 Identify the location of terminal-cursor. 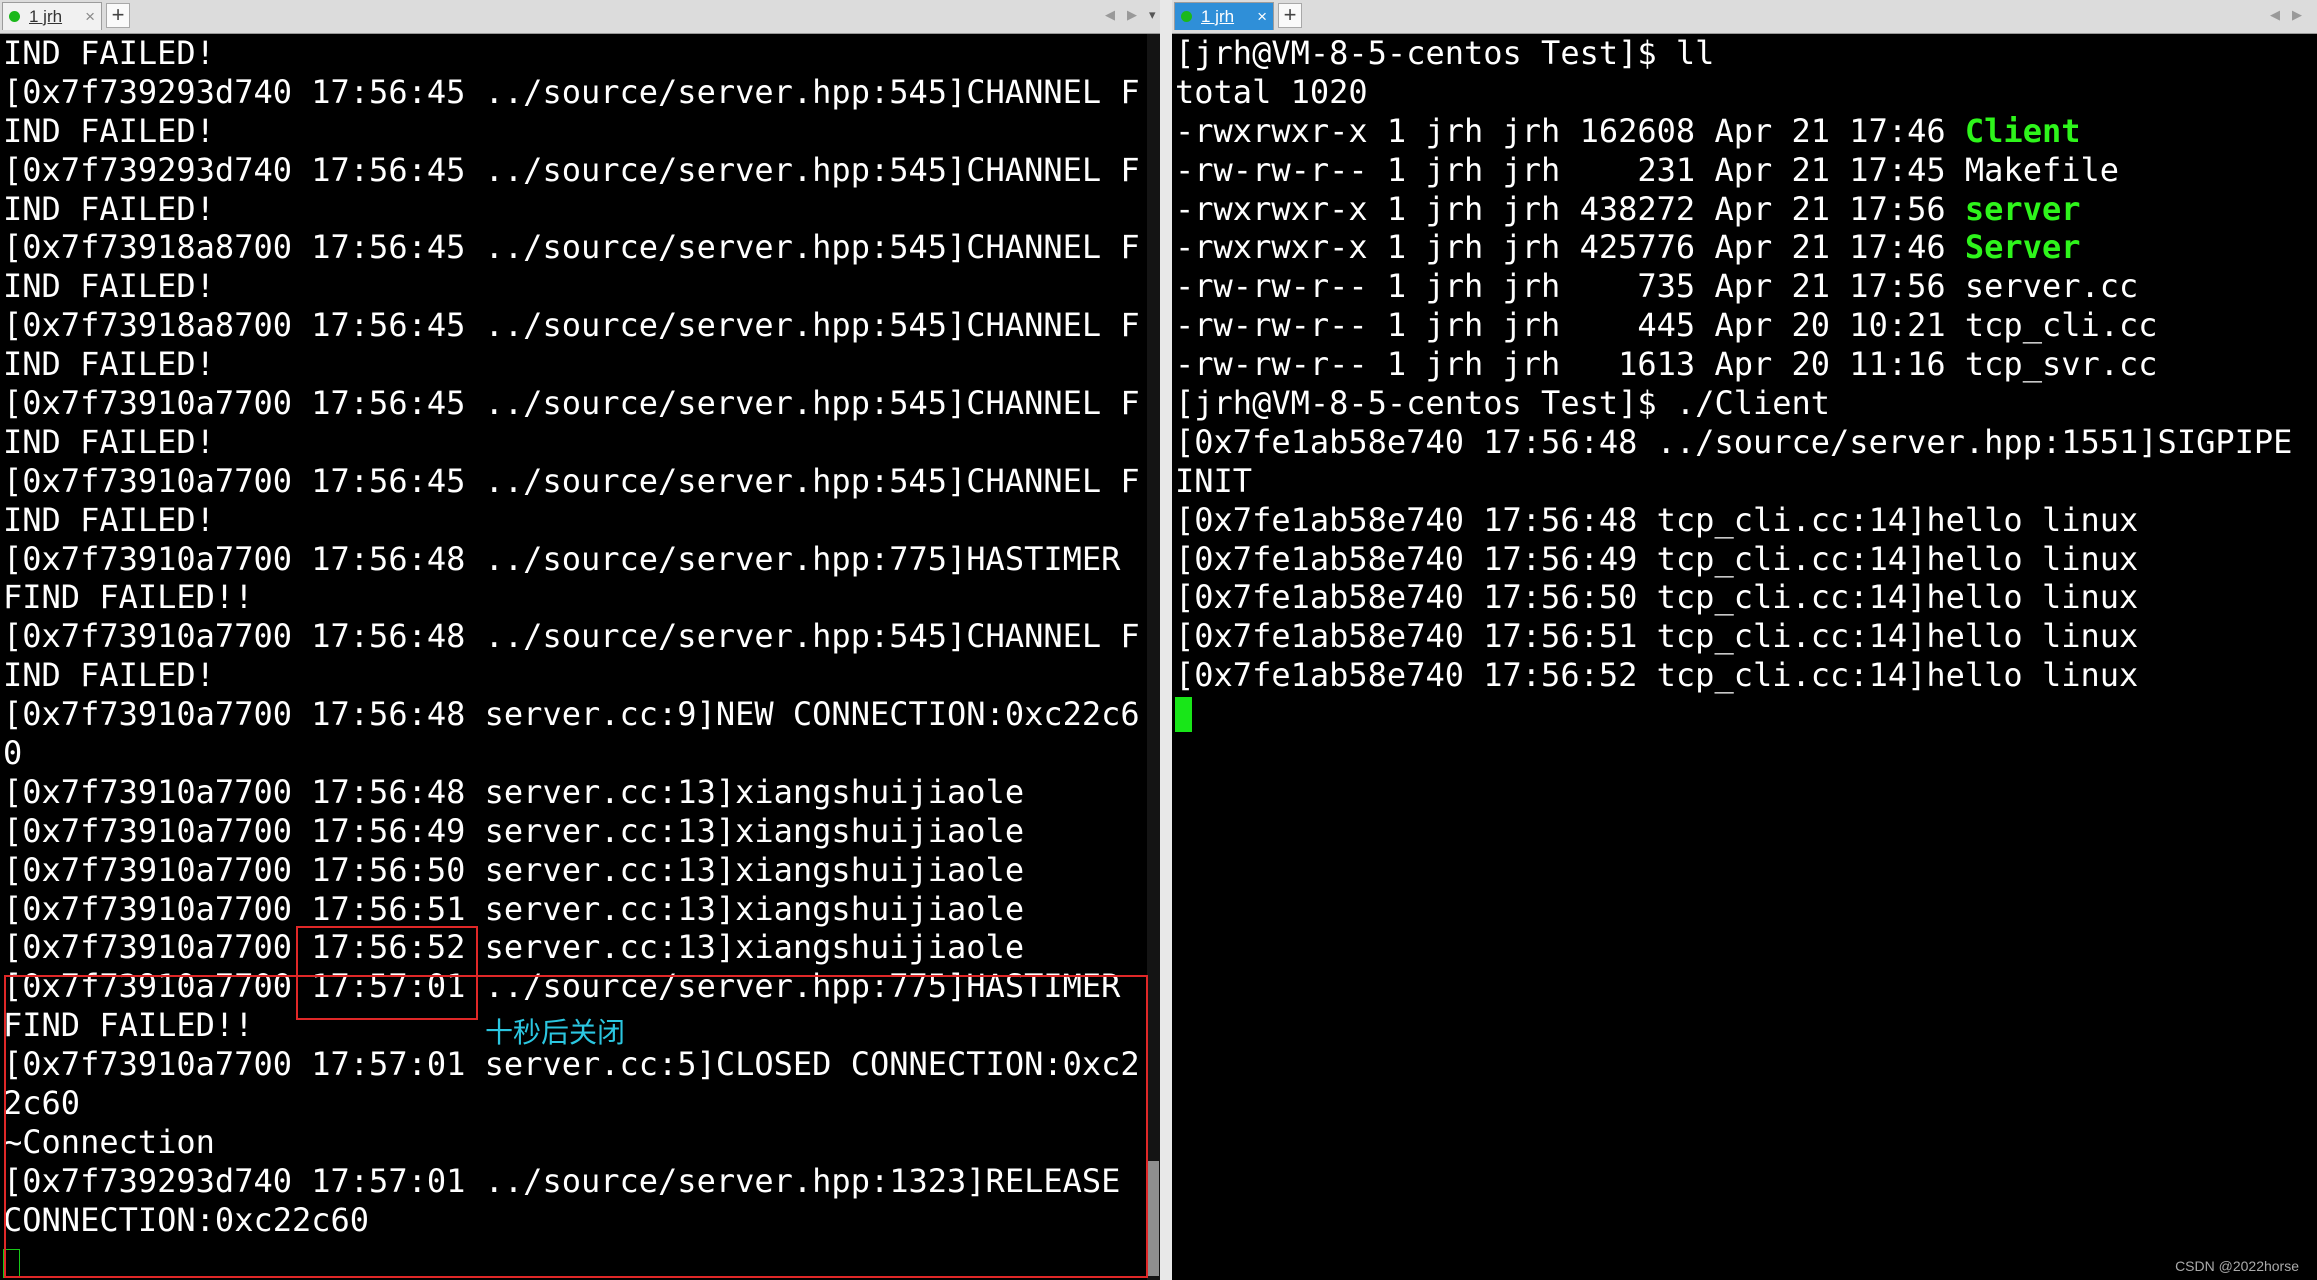
(1183, 715).